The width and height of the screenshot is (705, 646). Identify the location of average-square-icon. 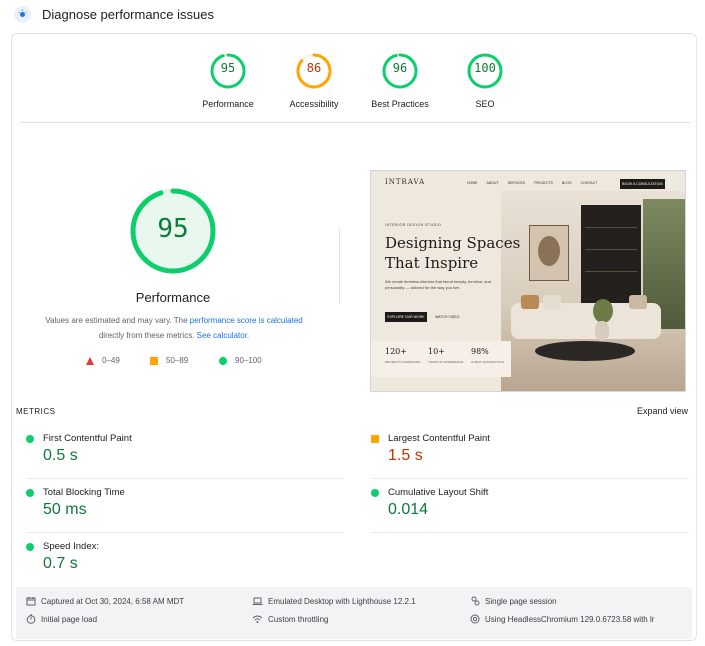
(375, 439).